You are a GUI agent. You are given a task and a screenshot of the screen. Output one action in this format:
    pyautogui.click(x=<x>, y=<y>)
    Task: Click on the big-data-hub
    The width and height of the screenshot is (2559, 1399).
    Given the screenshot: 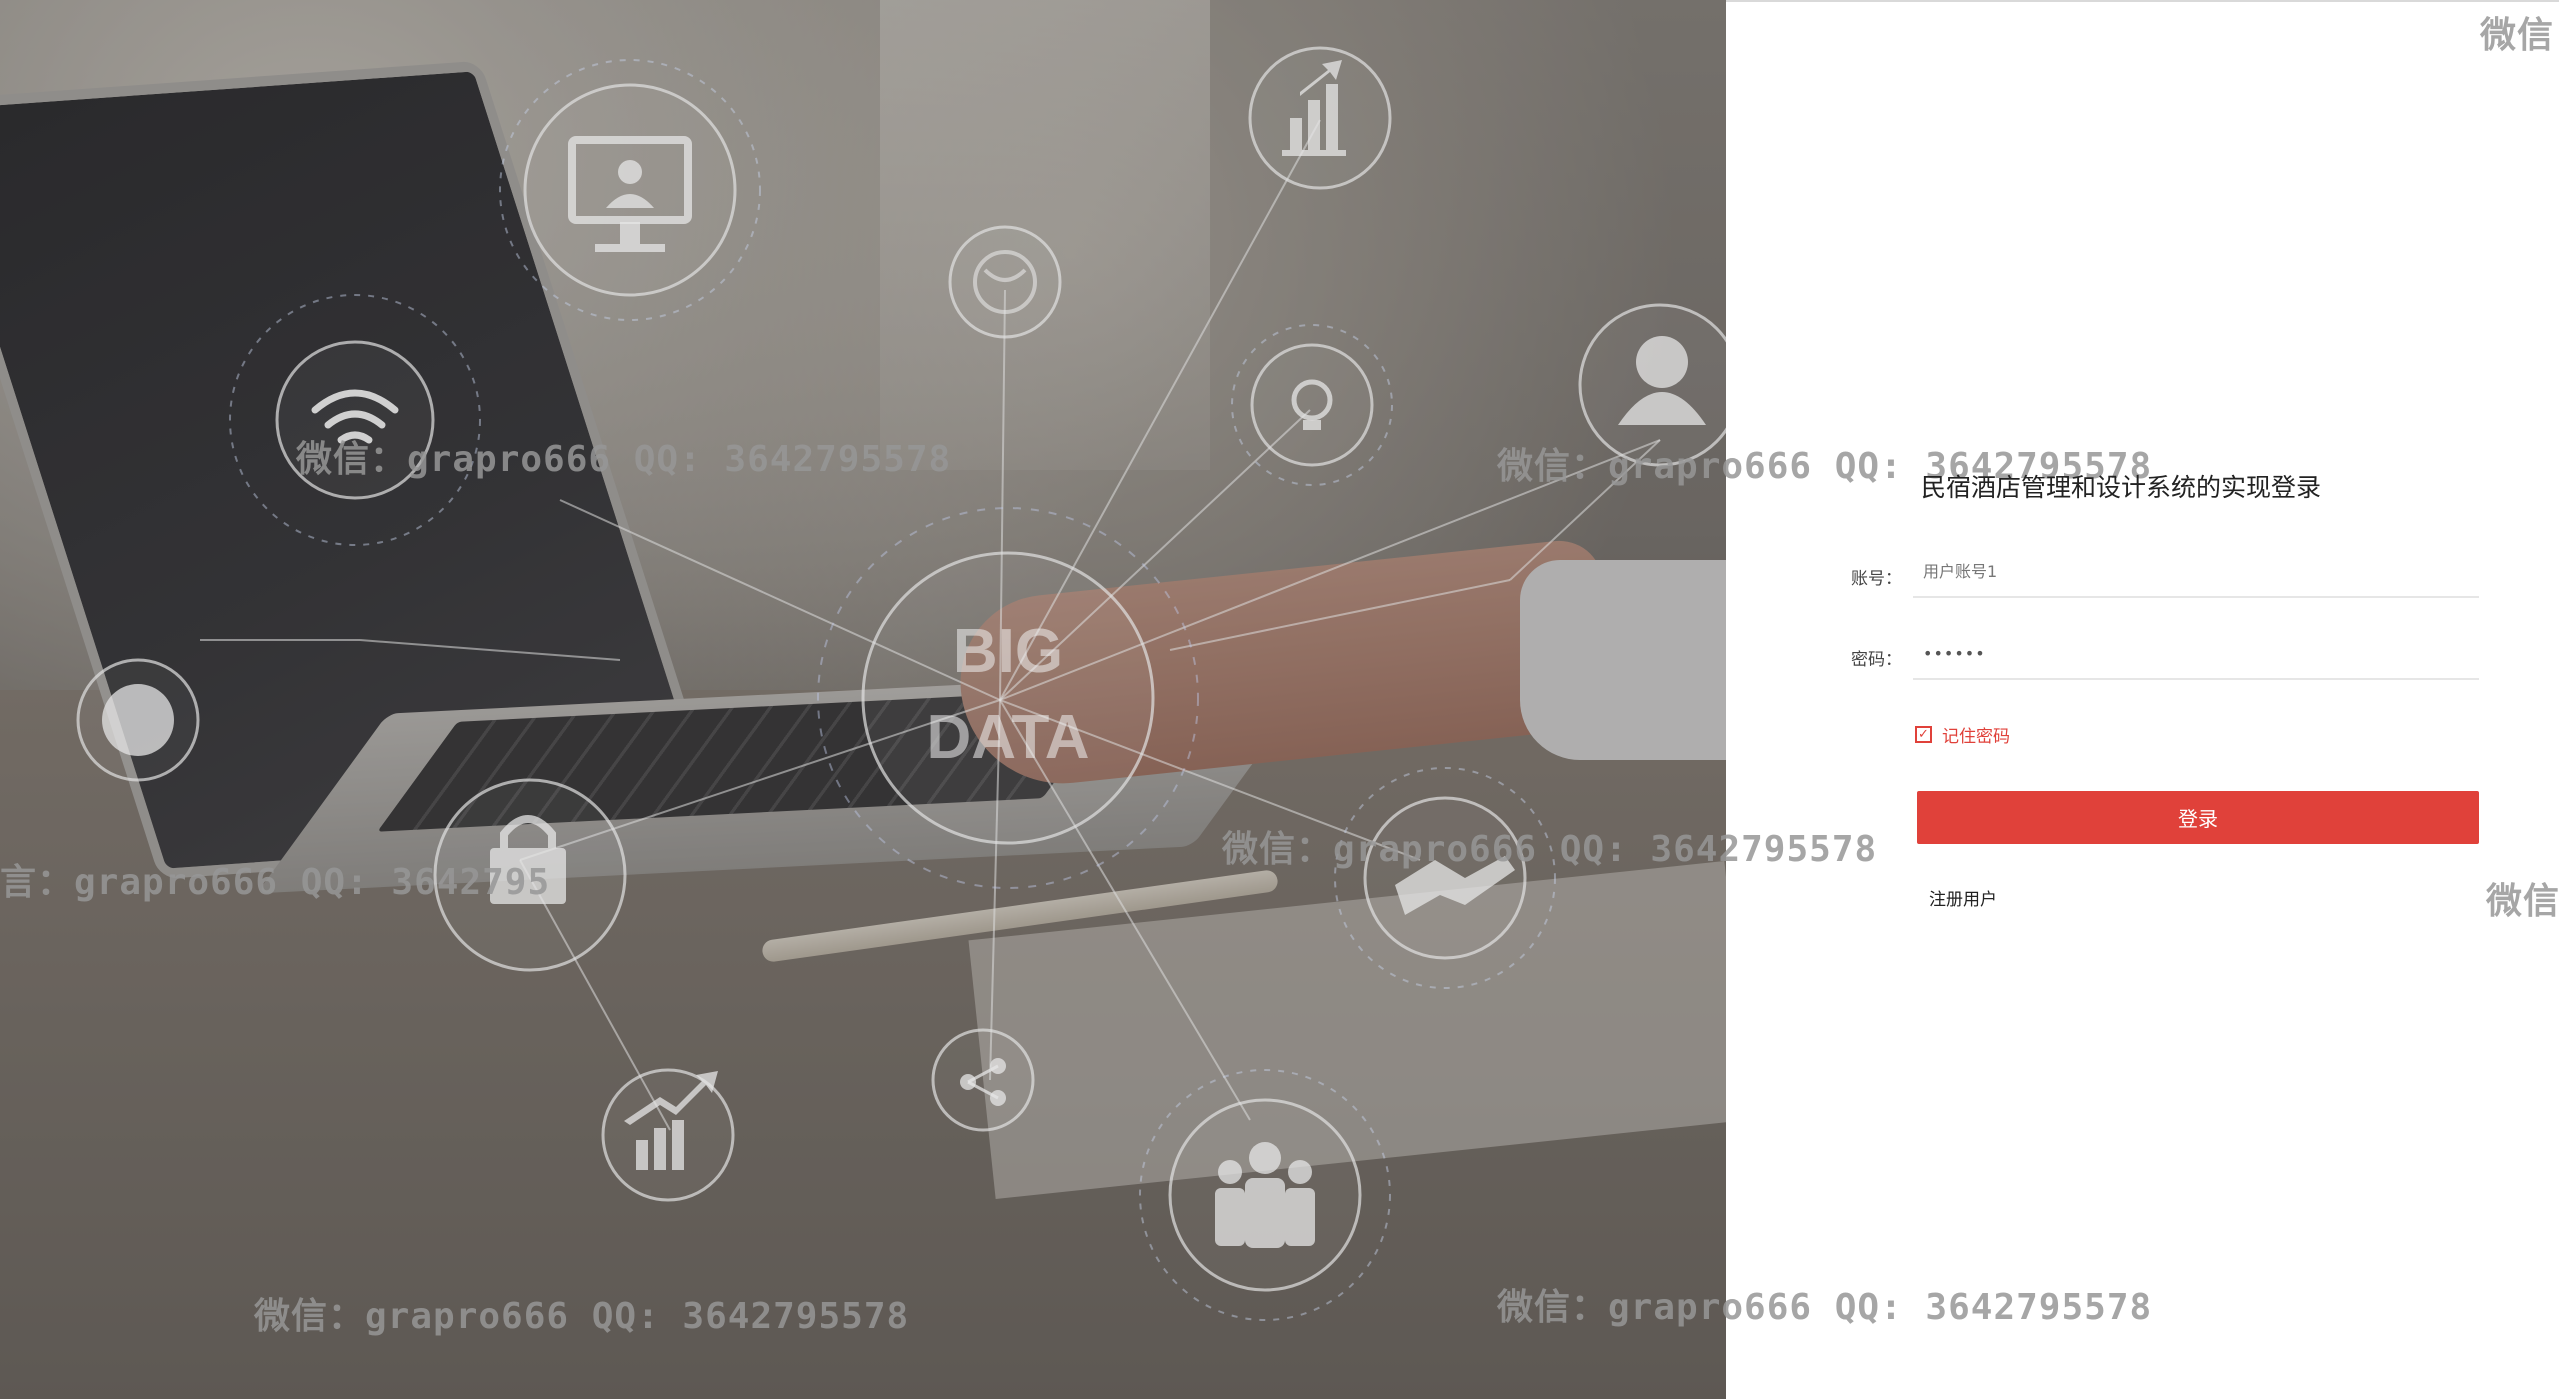 What is the action you would take?
    pyautogui.click(x=1008, y=698)
    